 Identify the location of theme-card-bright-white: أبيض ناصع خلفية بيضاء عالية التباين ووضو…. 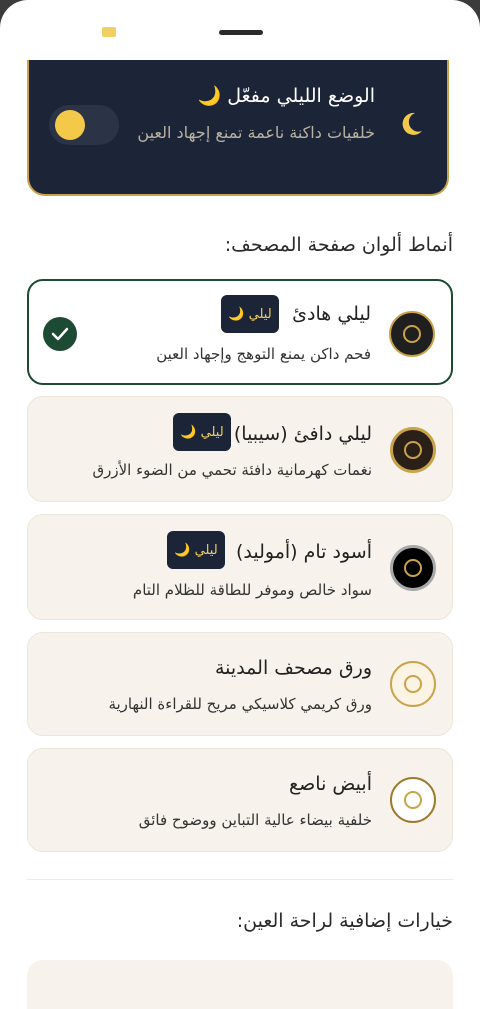
(240, 800).